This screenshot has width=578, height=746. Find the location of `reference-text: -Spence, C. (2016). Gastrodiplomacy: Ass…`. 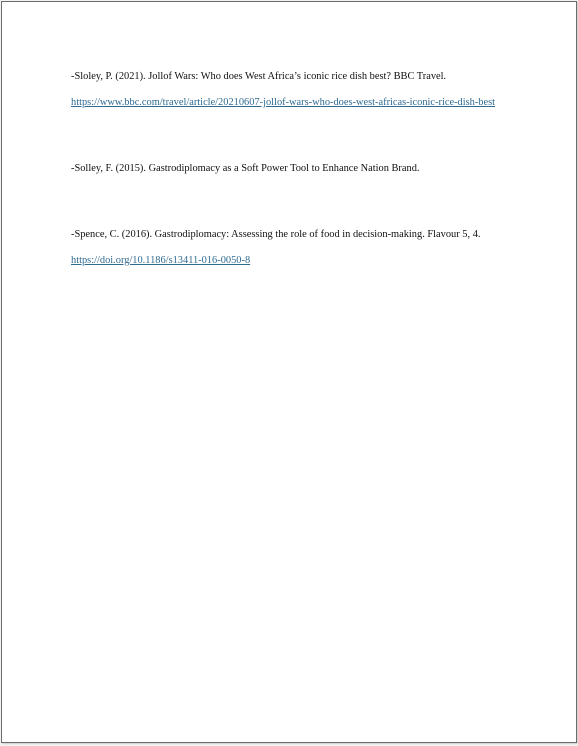

reference-text: -Spence, C. (2016). Gastrodiplomacy: Ass… is located at coordinates (276, 234).